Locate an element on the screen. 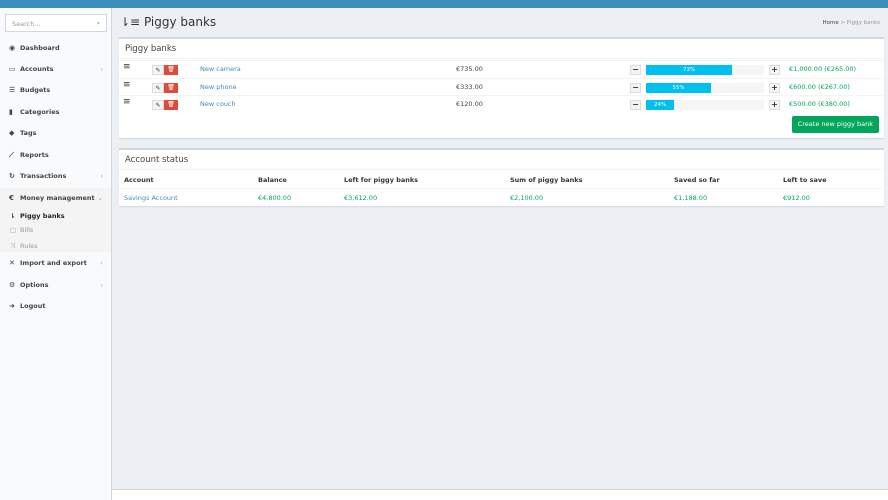 The width and height of the screenshot is (888, 500). breadcrumb-home: Home is located at coordinates (831, 23).